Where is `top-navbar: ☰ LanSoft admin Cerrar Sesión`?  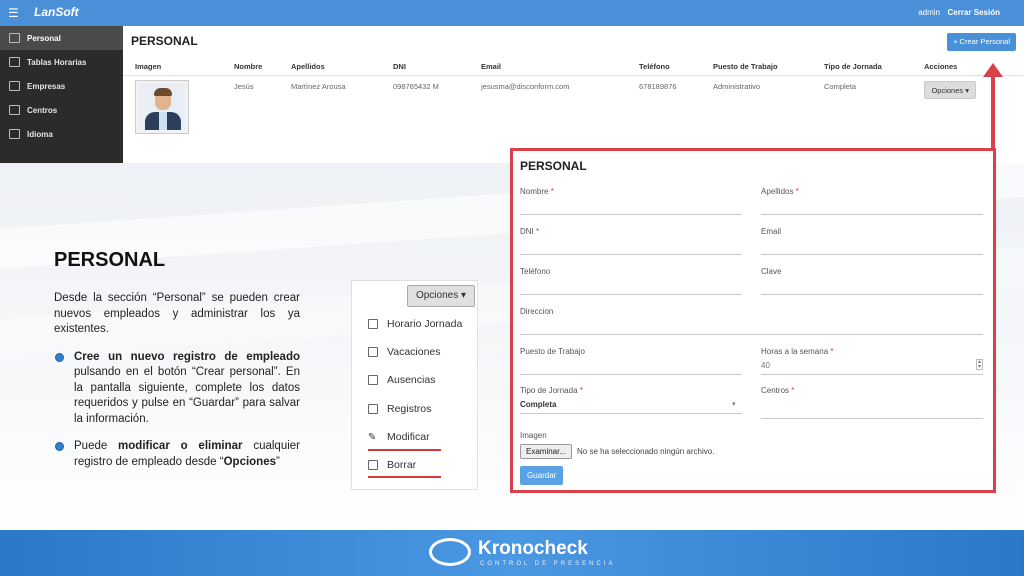
top-navbar: ☰ LanSoft admin Cerrar Sesión is located at coordinates (512, 13).